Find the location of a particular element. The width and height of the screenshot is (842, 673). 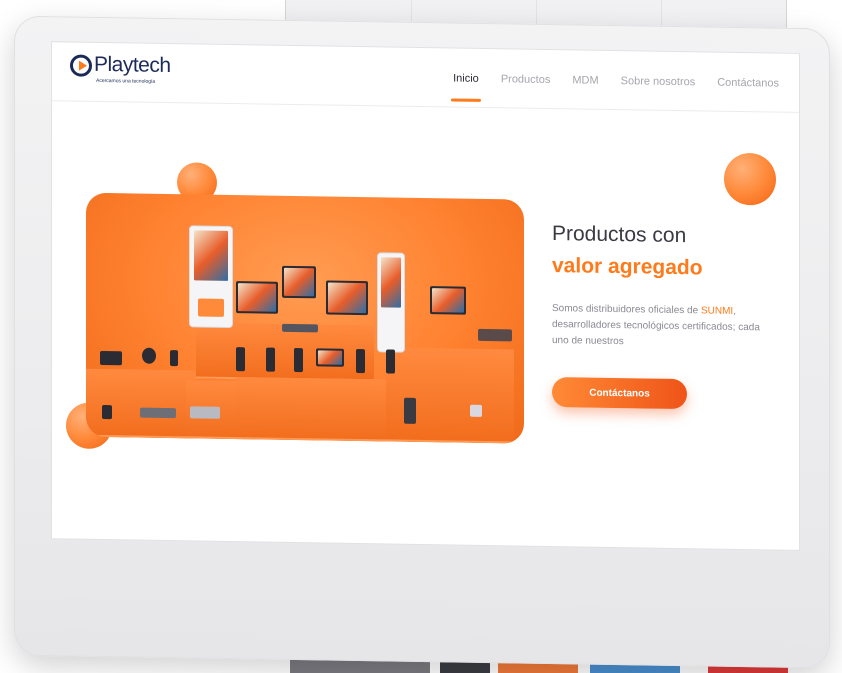

play-icon is located at coordinates (81, 65).